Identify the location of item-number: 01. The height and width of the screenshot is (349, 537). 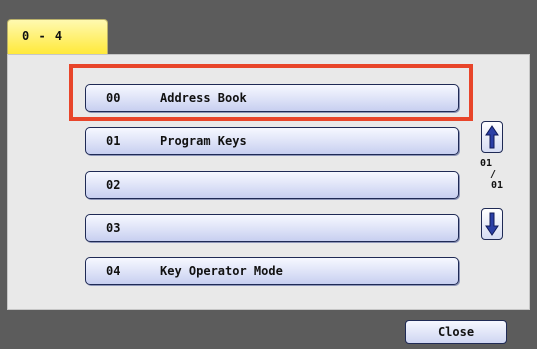
(113, 141).